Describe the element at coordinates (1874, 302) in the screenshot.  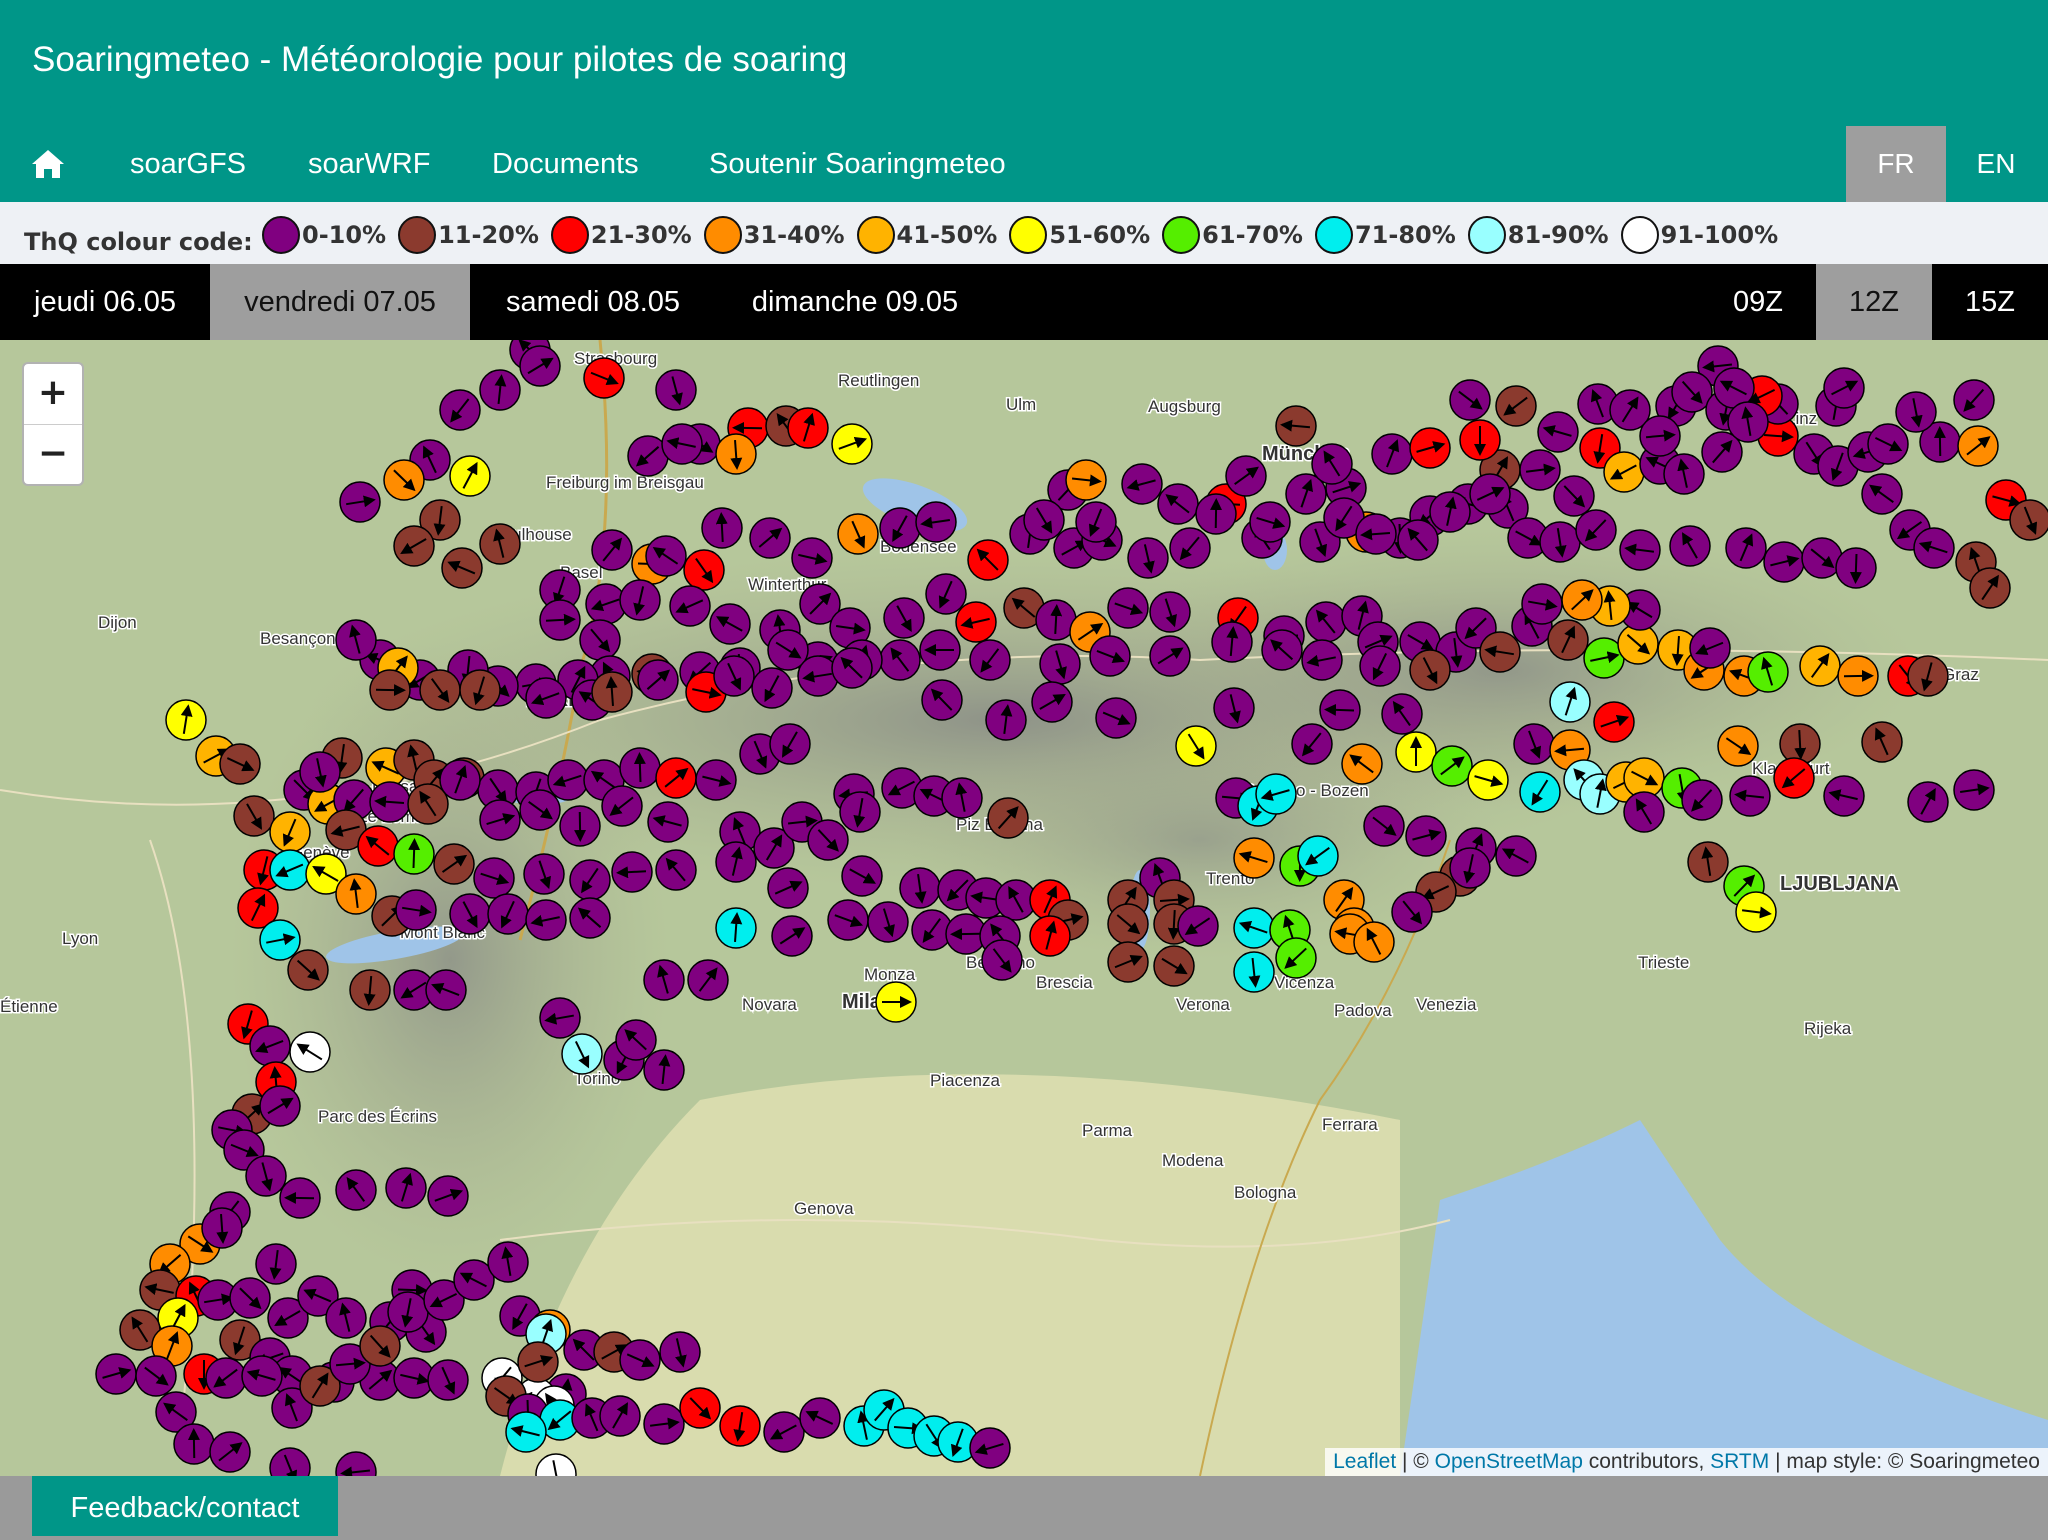
I see `hour-tab-12z: 12Z` at that location.